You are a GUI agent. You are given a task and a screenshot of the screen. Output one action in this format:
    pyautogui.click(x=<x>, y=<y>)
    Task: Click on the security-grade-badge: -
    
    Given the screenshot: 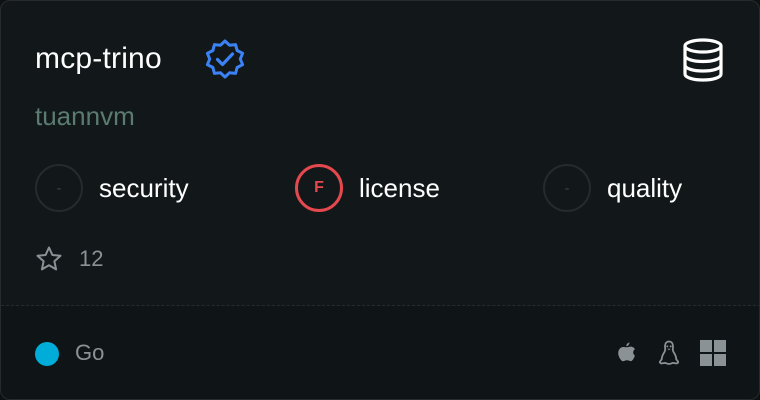 What is the action you would take?
    pyautogui.click(x=59, y=188)
    